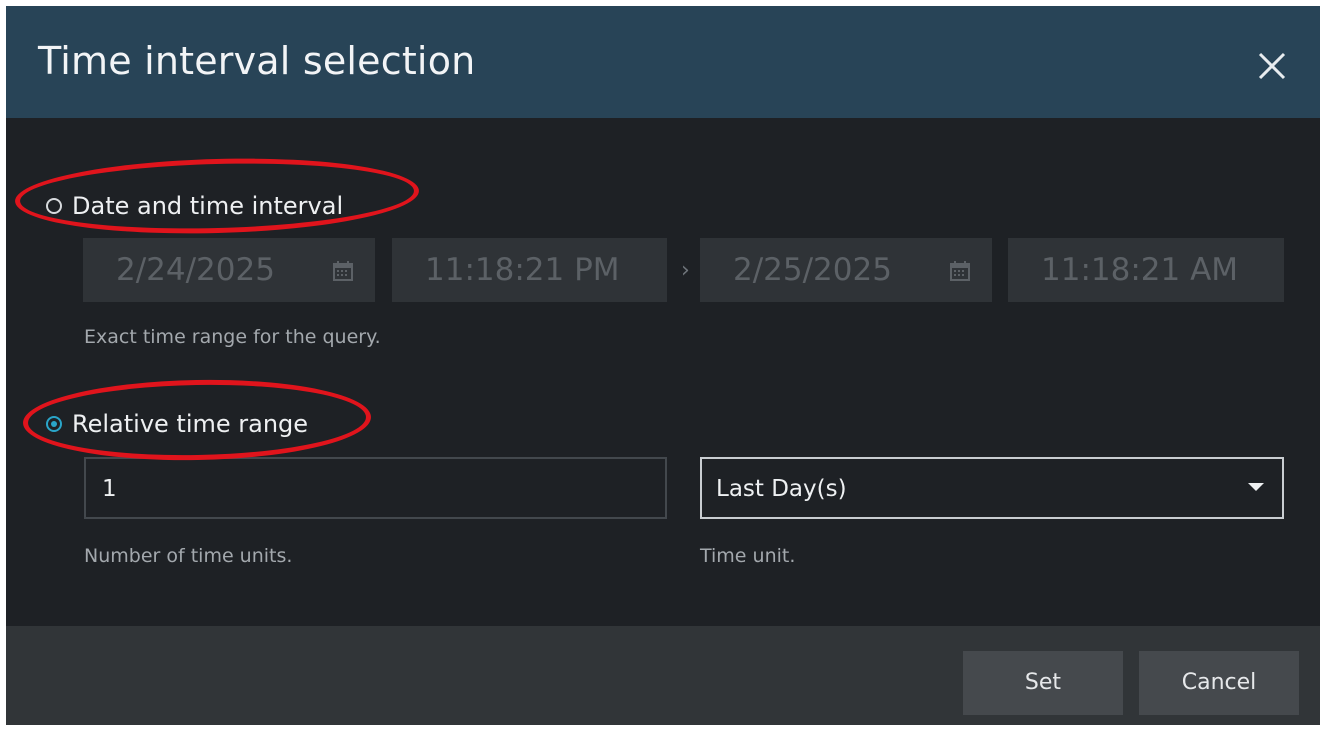 The image size is (1326, 731). I want to click on end-date-value: 2/25/2025, so click(812, 270).